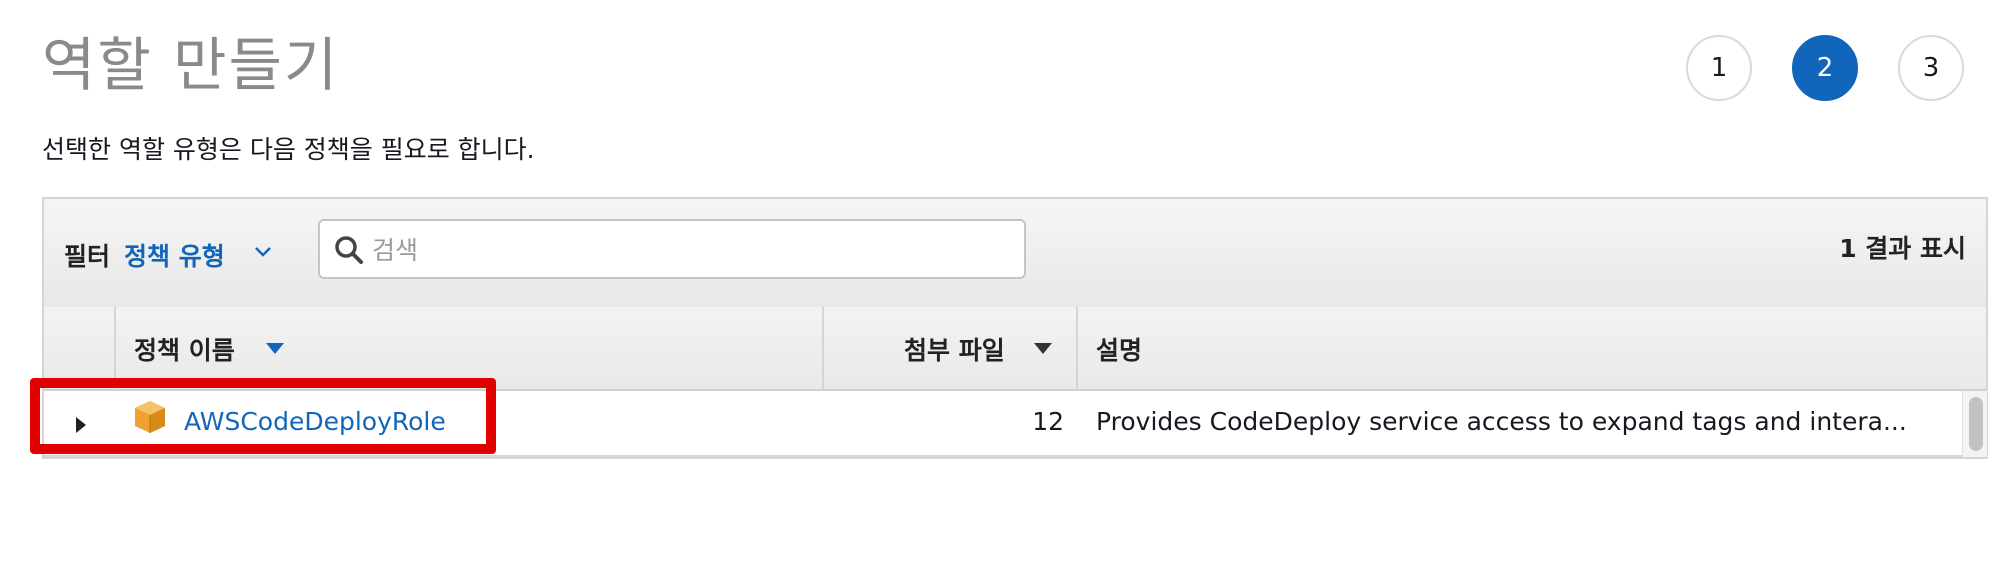  What do you see at coordinates (184, 350) in the screenshot?
I see `header-policy-name-label: 정책 이름` at bounding box center [184, 350].